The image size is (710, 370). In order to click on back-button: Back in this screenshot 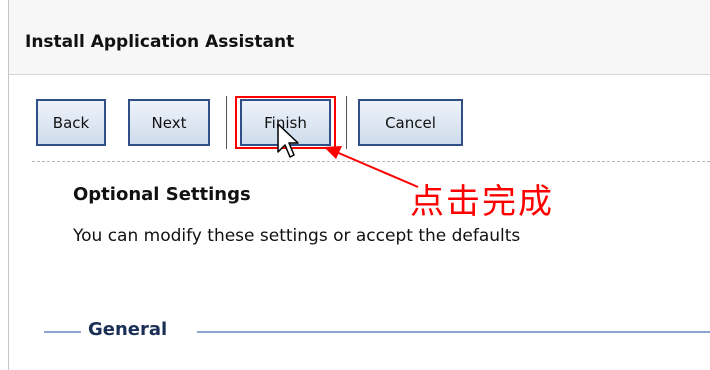, I will do `click(71, 122)`.